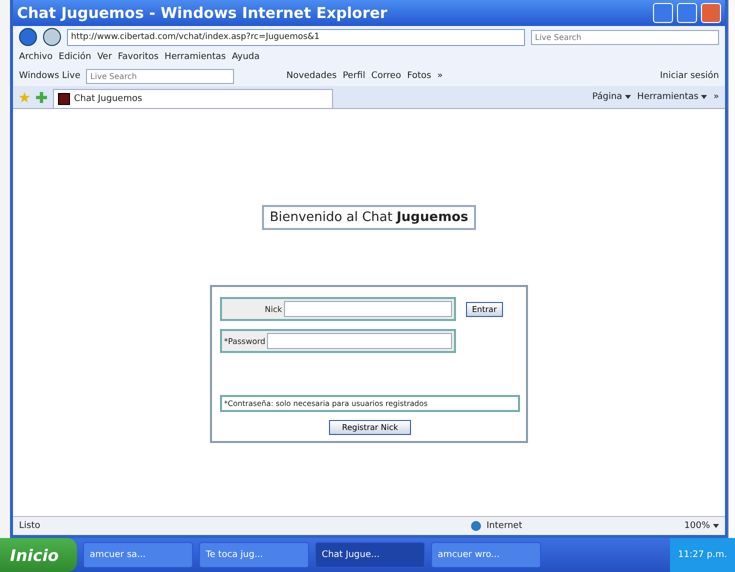 Image resolution: width=735 pixels, height=572 pixels. I want to click on status-text: Listo, so click(29, 526).